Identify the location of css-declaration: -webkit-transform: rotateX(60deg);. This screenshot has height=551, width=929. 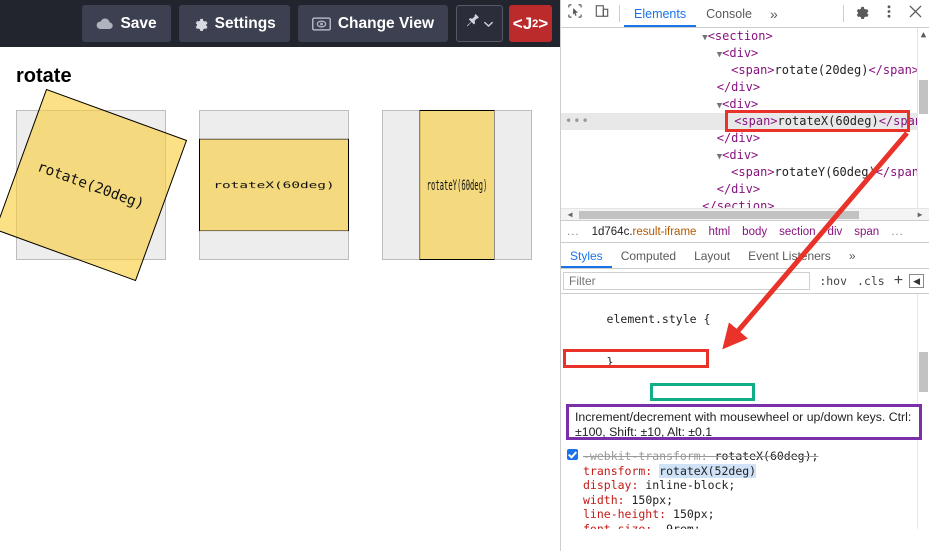
(747, 456).